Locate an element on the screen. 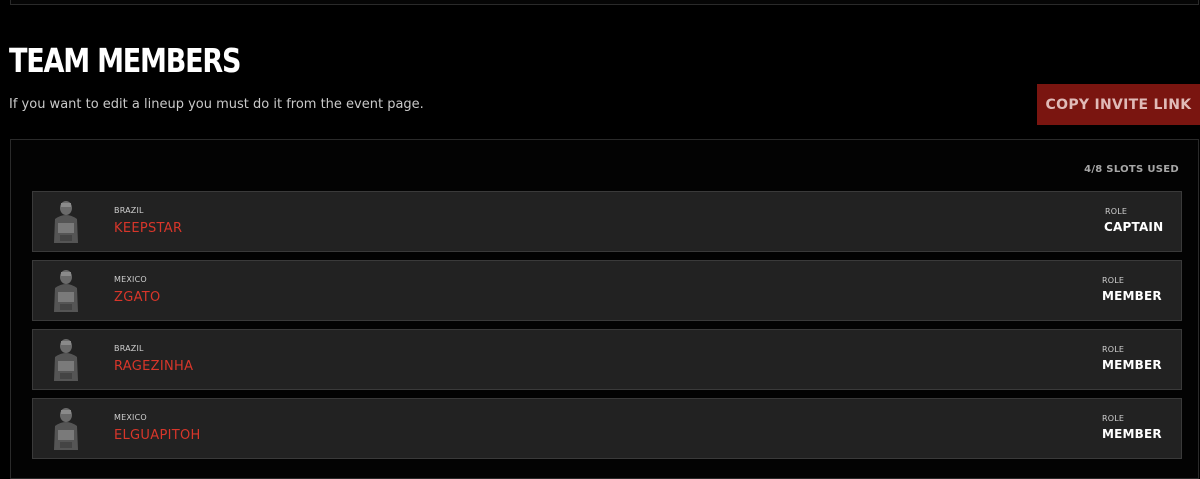  member-row: MEXICO ZGATO ROLE MEMBER is located at coordinates (607, 290).